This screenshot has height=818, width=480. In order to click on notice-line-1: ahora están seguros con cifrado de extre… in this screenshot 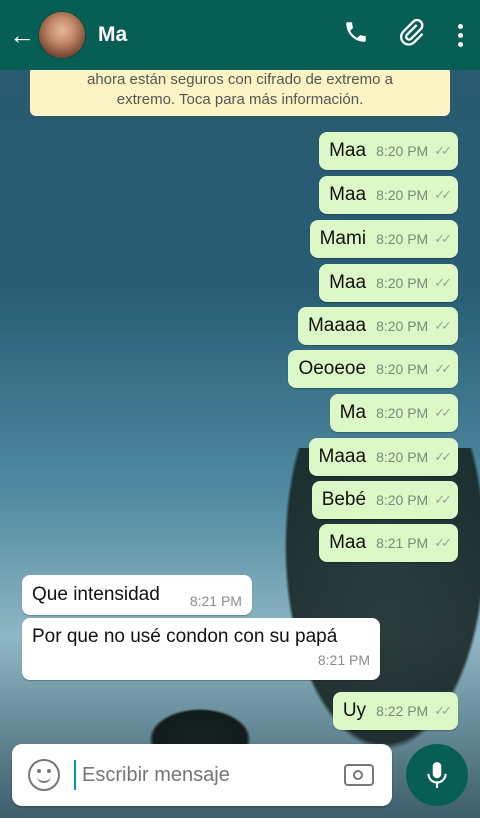, I will do `click(239, 79)`.